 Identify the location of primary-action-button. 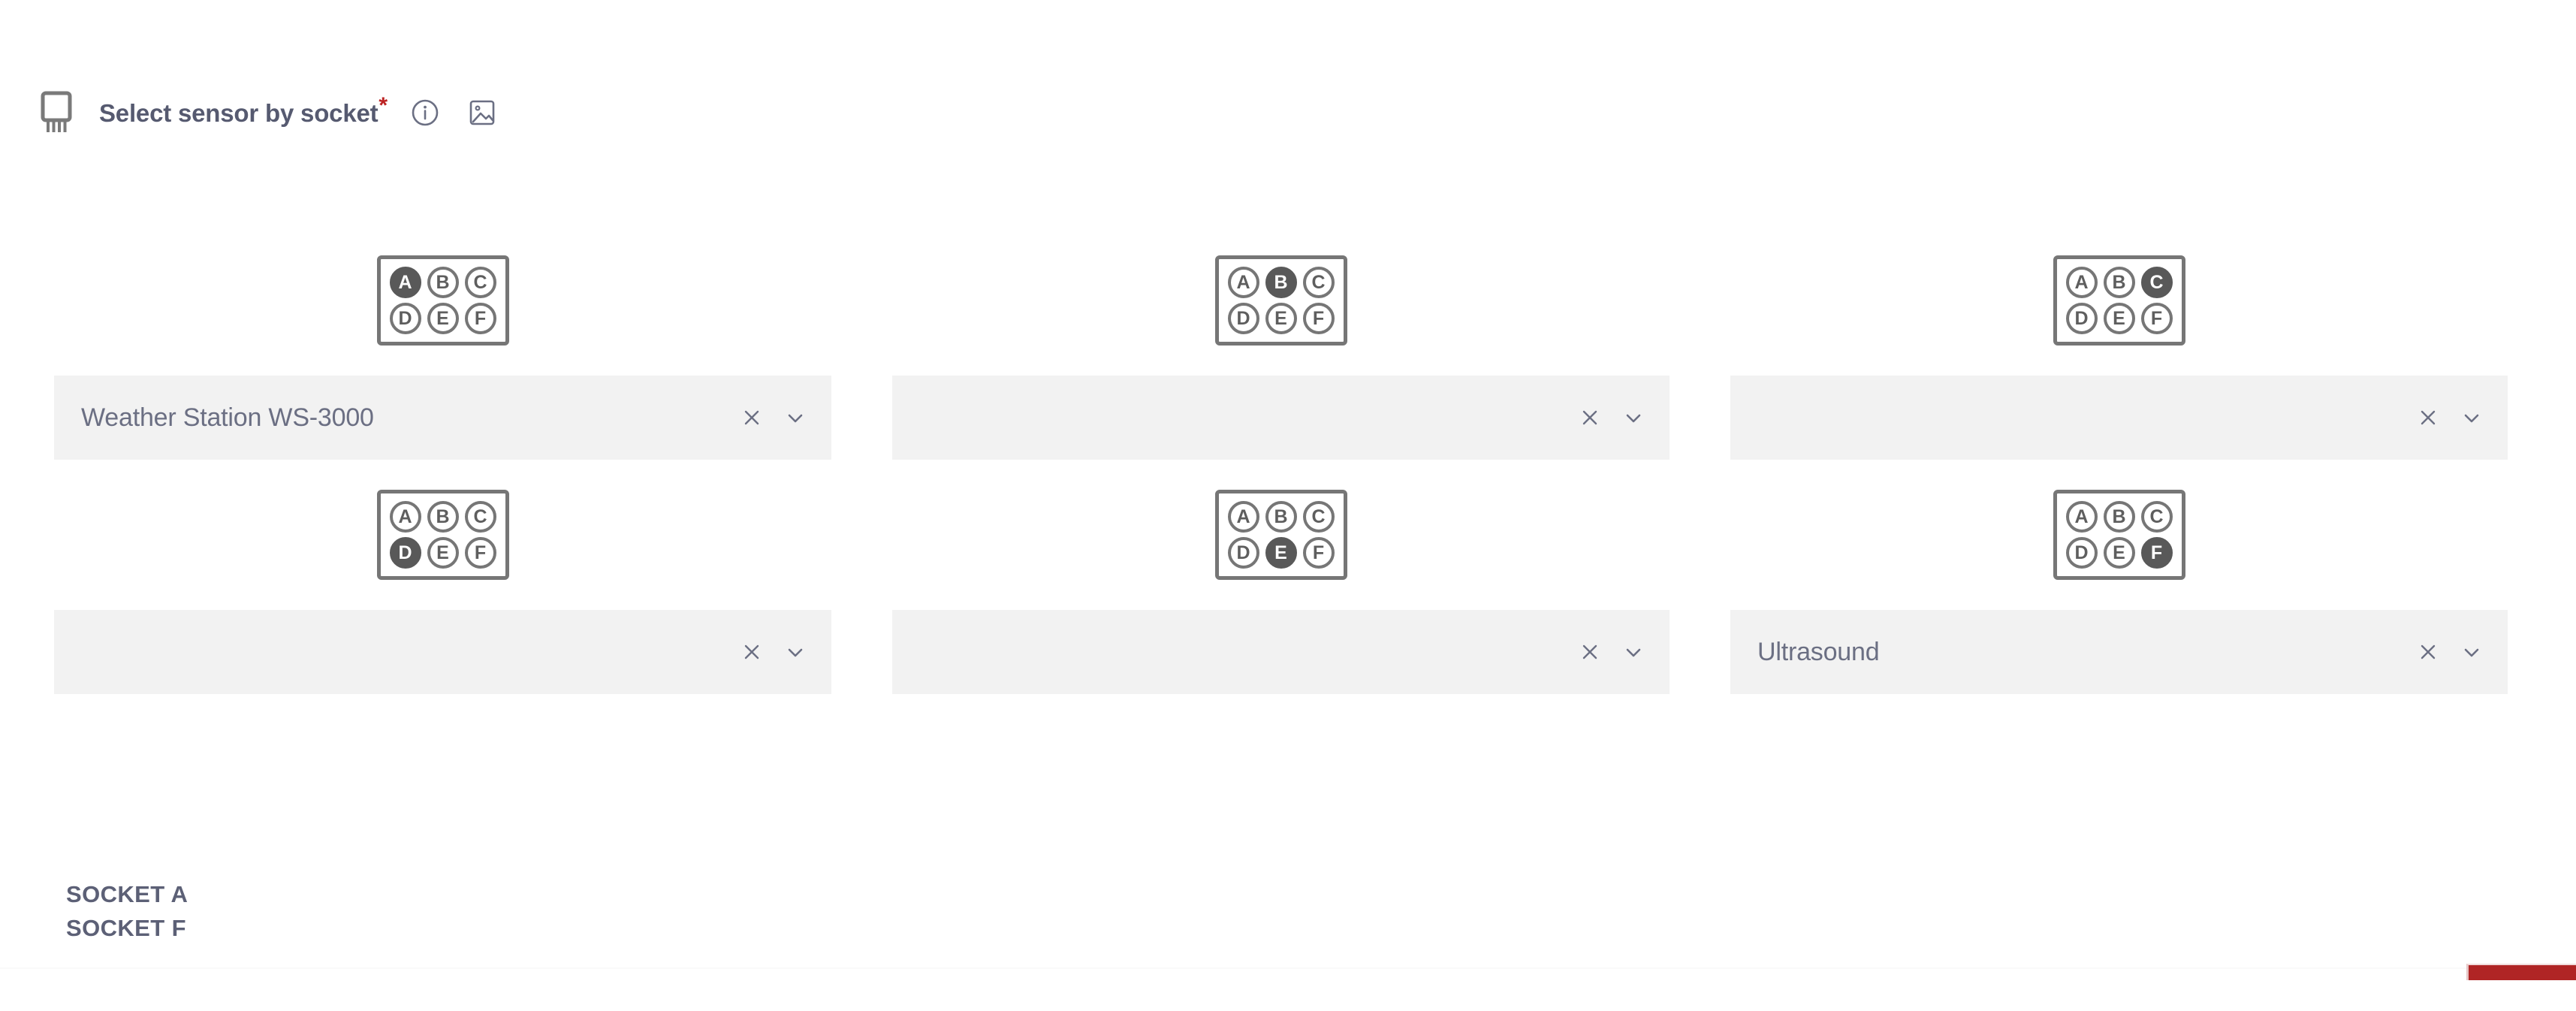
(2521, 972).